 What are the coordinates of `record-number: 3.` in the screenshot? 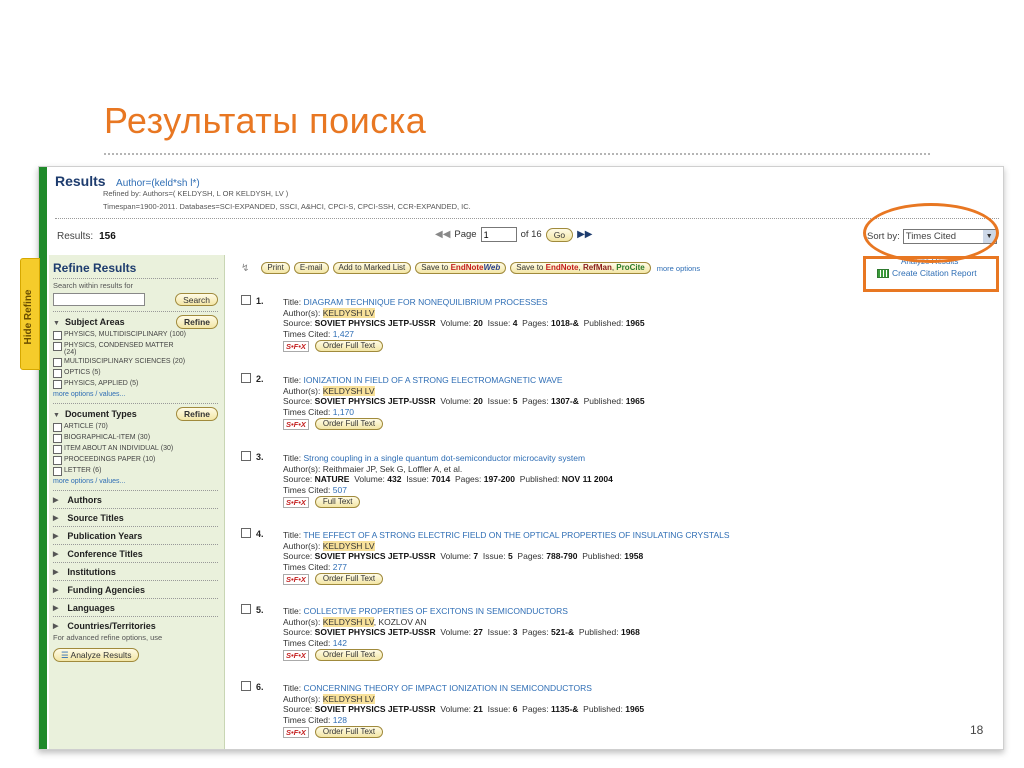 It's located at (260, 457).